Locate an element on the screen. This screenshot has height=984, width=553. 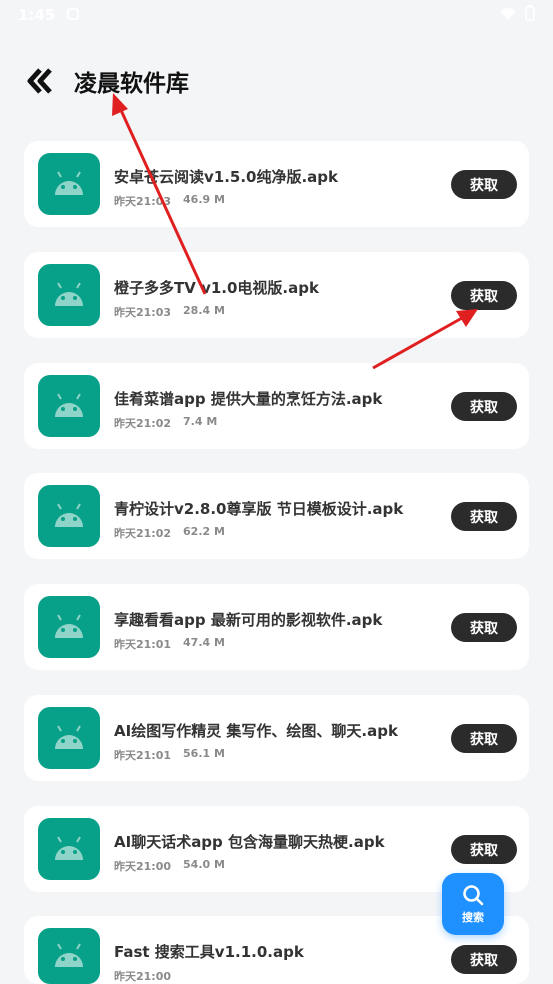
back-arrow-icon is located at coordinates (39, 81).